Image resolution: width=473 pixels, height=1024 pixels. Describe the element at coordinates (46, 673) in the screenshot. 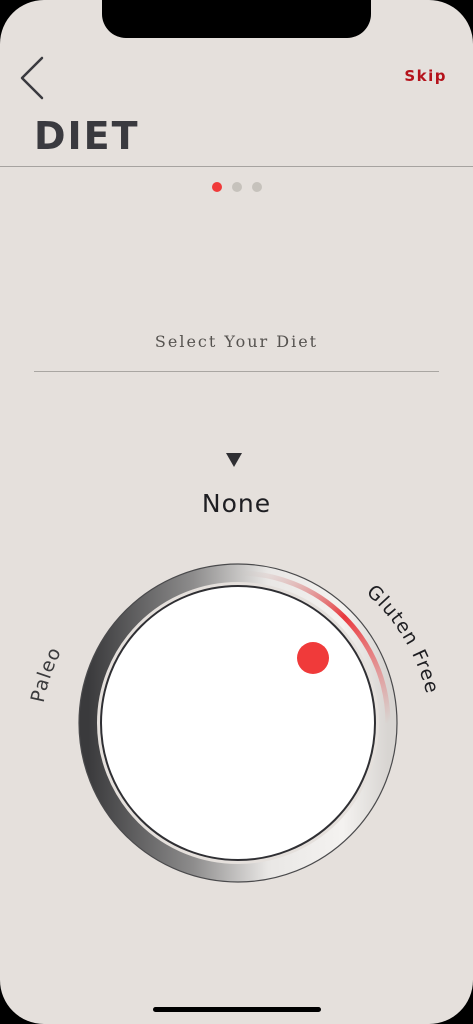

I see `dial-option-paleo: Paleo` at that location.